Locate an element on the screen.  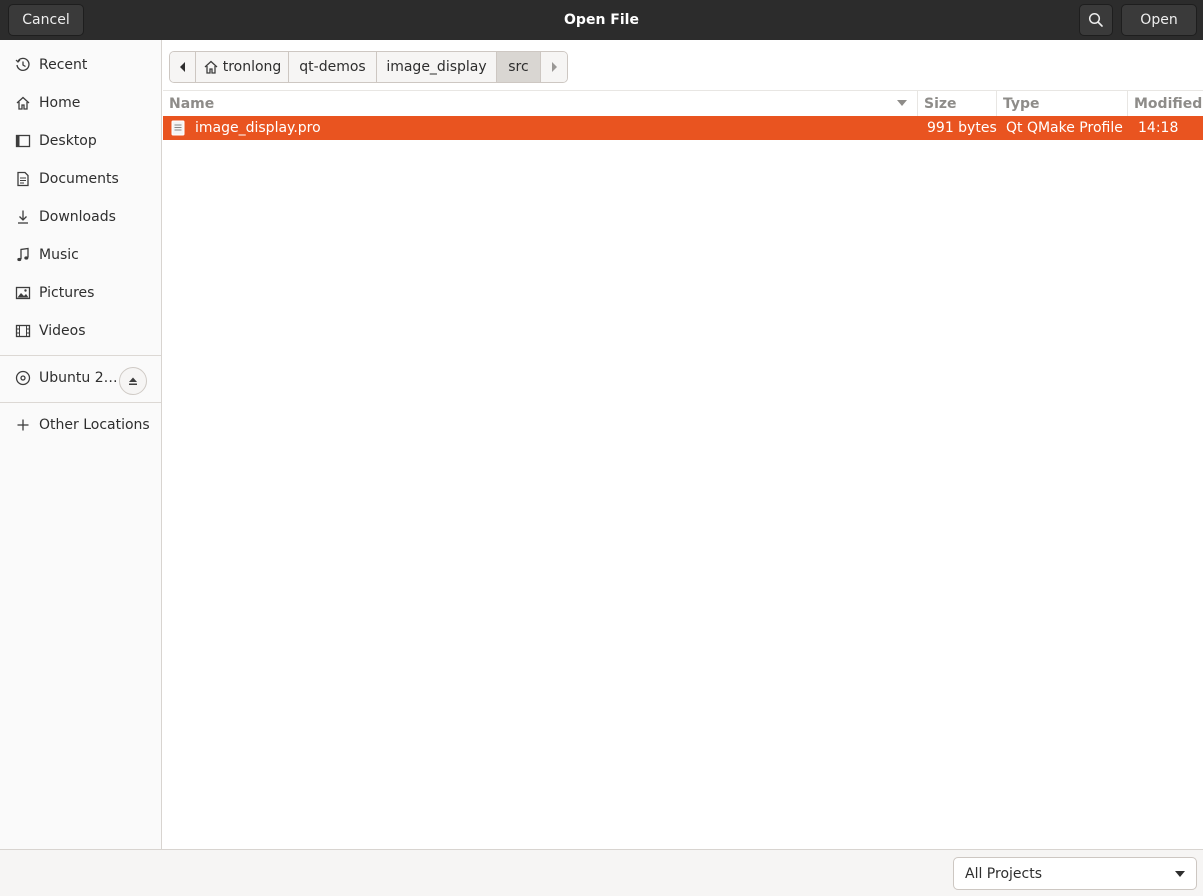
column-header-label: Type is located at coordinates (1021, 103).